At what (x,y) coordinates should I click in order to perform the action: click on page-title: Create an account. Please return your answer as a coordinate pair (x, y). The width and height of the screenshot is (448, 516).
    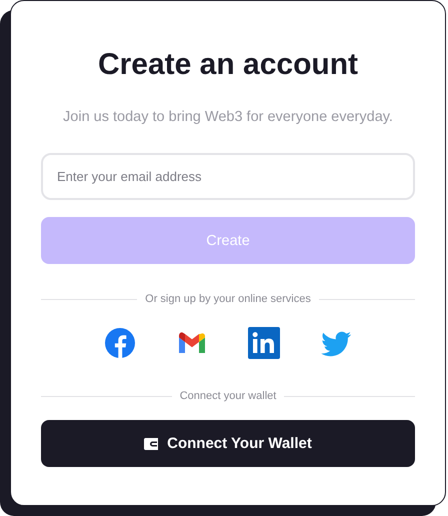
    Looking at the image, I should click on (228, 65).